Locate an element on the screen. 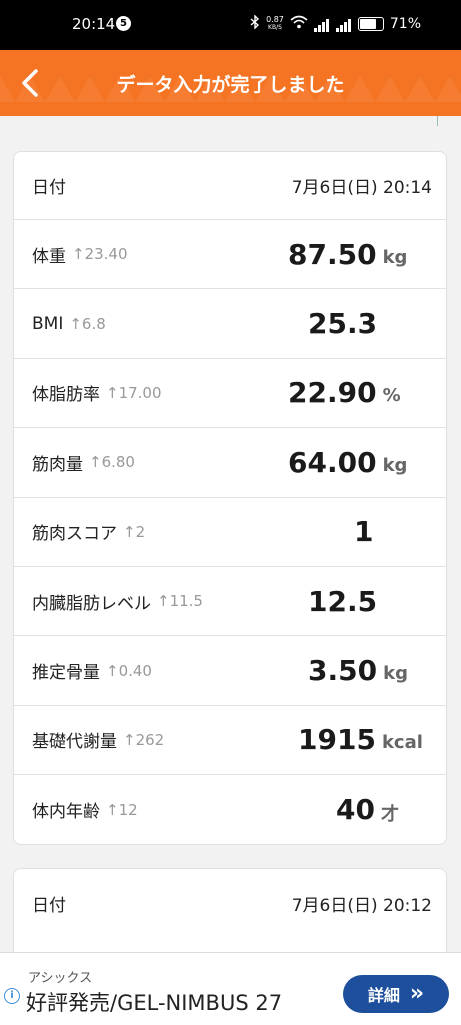 This screenshot has width=461, height=1025. page-title: データ入力が完了しました is located at coordinates (230, 85).